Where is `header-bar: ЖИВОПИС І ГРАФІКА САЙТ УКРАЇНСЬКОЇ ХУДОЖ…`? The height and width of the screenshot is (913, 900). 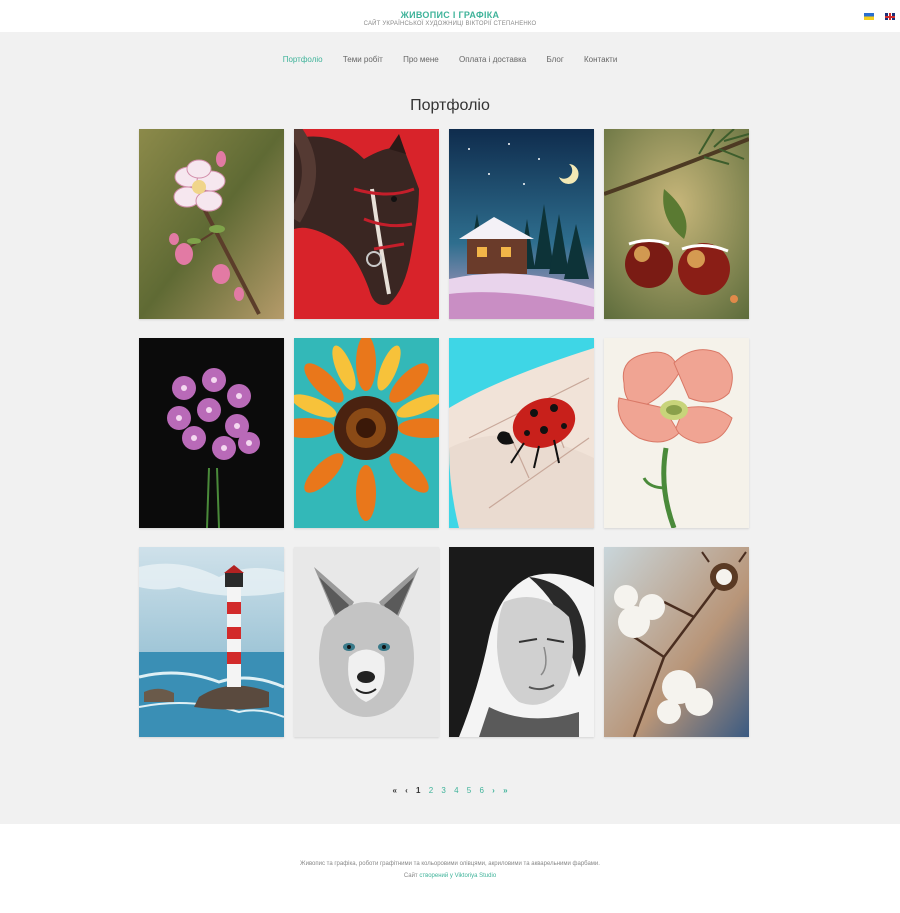 header-bar: ЖИВОПИС І ГРАФІКА САЙТ УКРАЇНСЬКОЇ ХУДОЖ… is located at coordinates (450, 16).